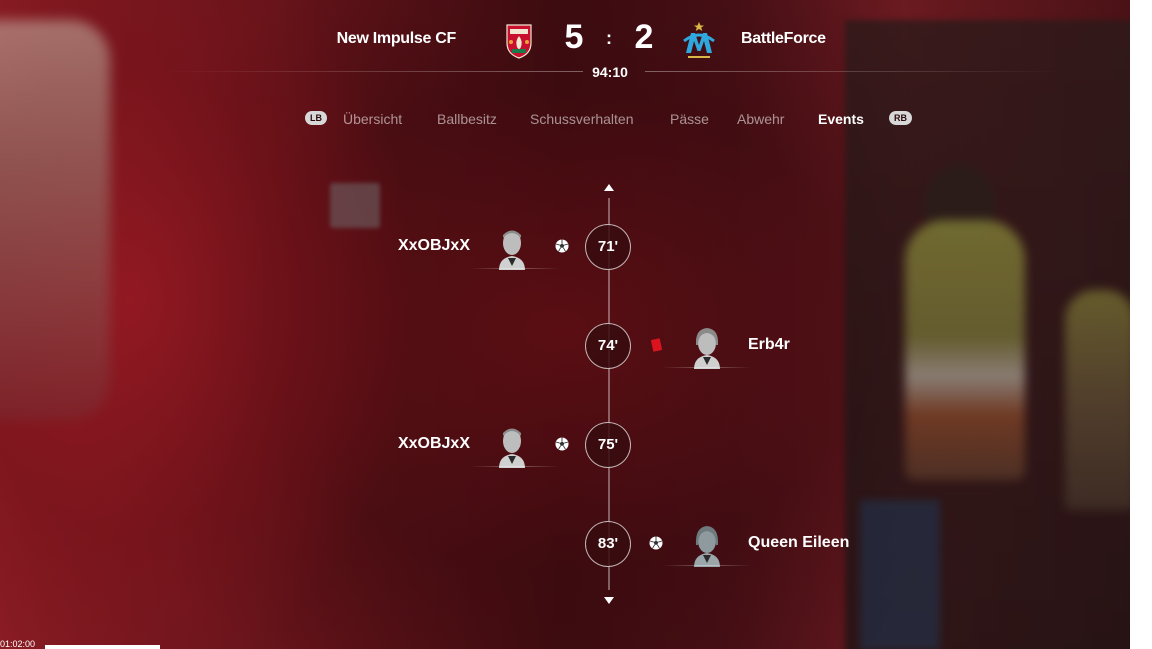  Describe the element at coordinates (582, 119) in the screenshot. I see `tab-schussverhalten: Schussverhalten` at that location.